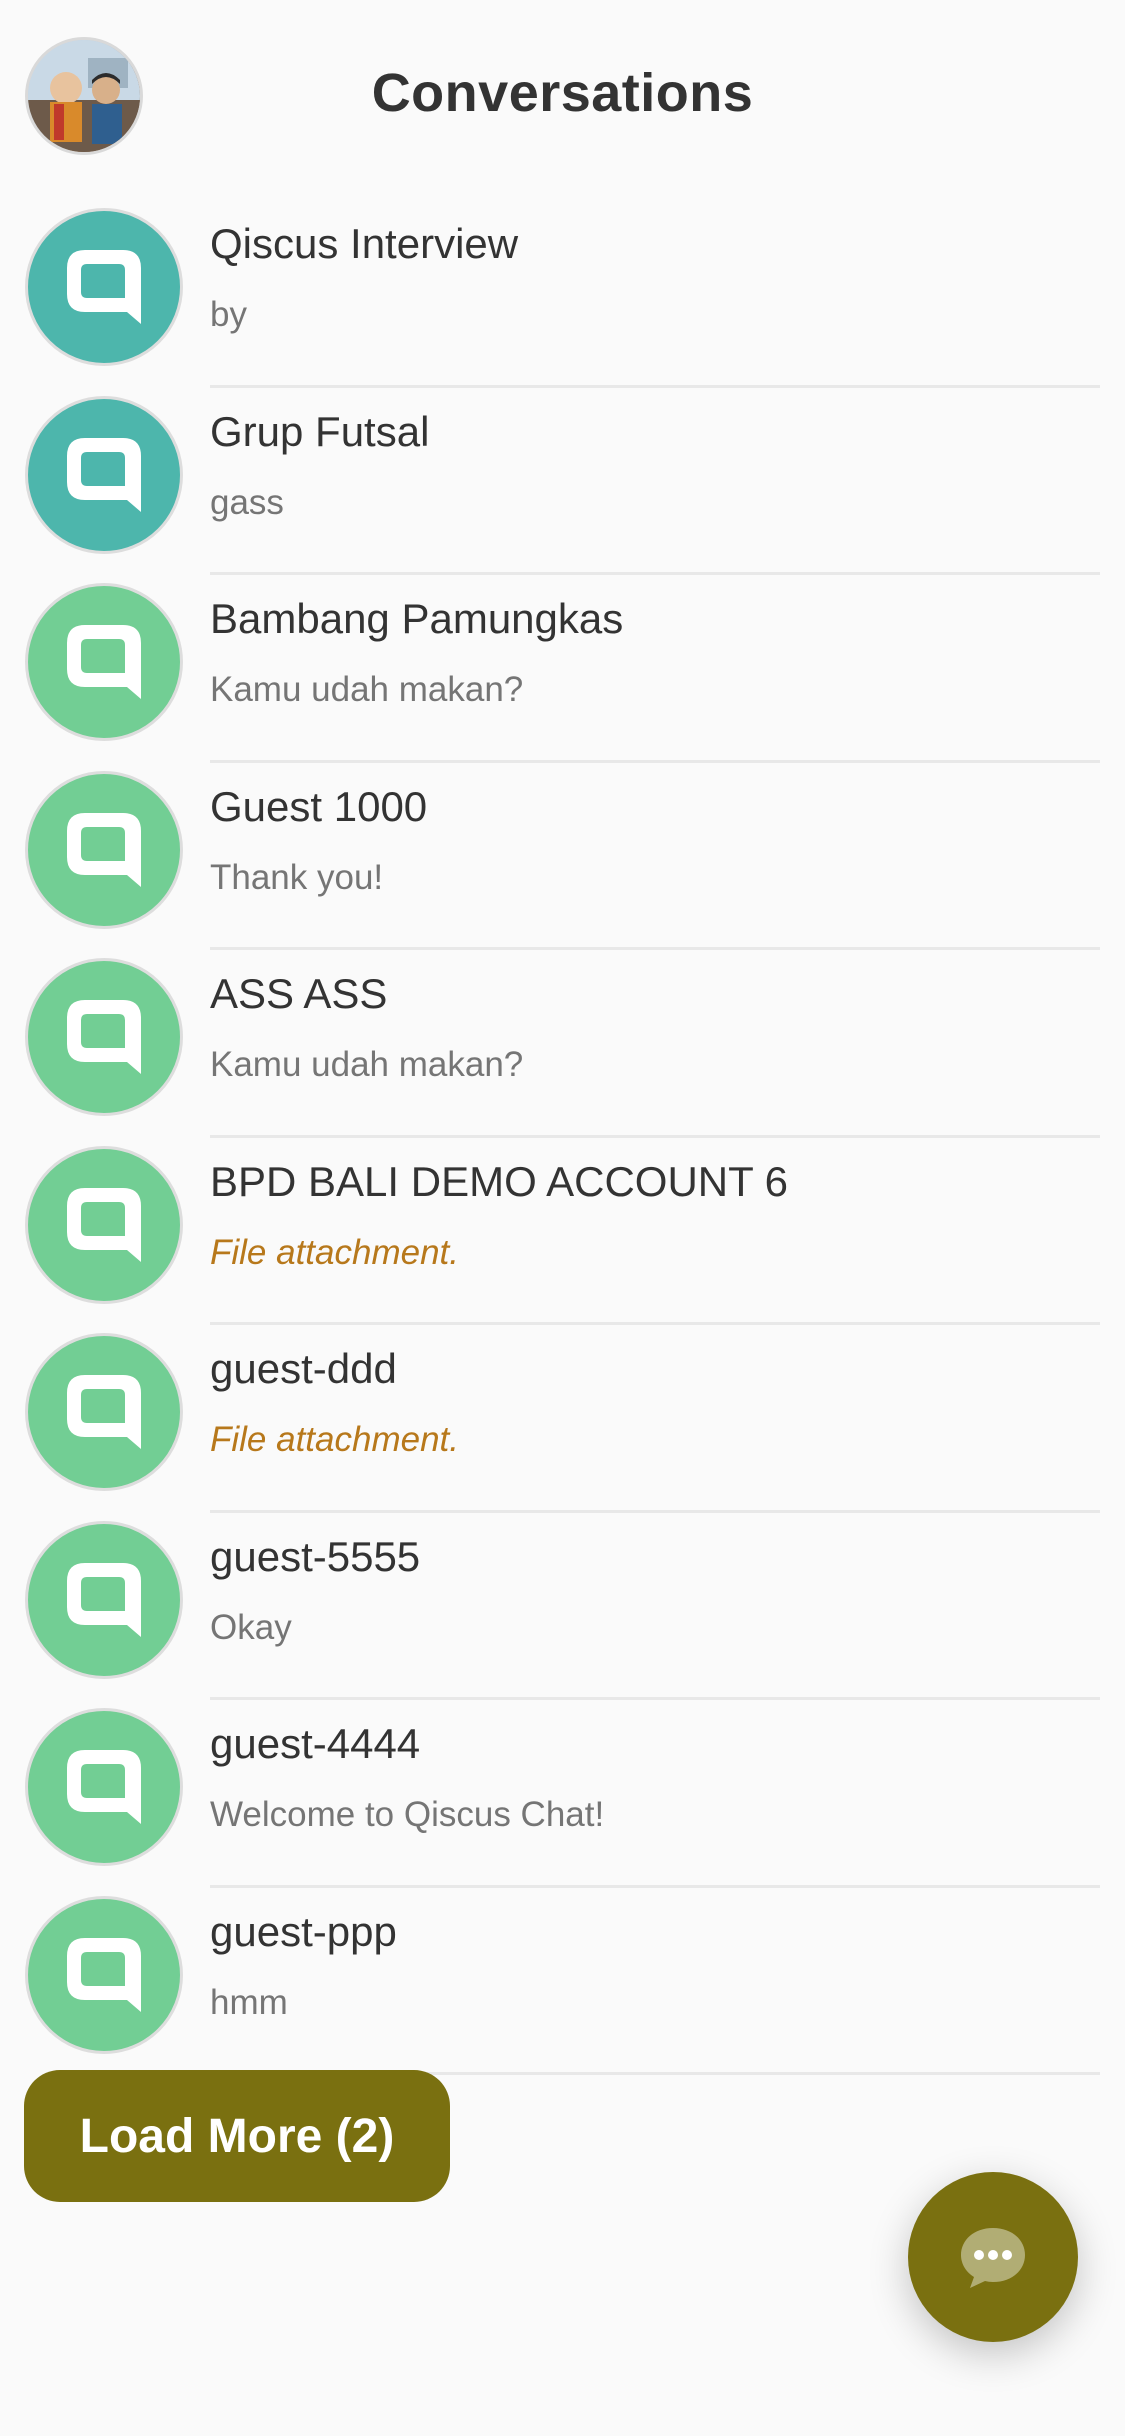 The width and height of the screenshot is (1125, 2436). What do you see at coordinates (228, 314) in the screenshot?
I see `conversation-preview: by` at bounding box center [228, 314].